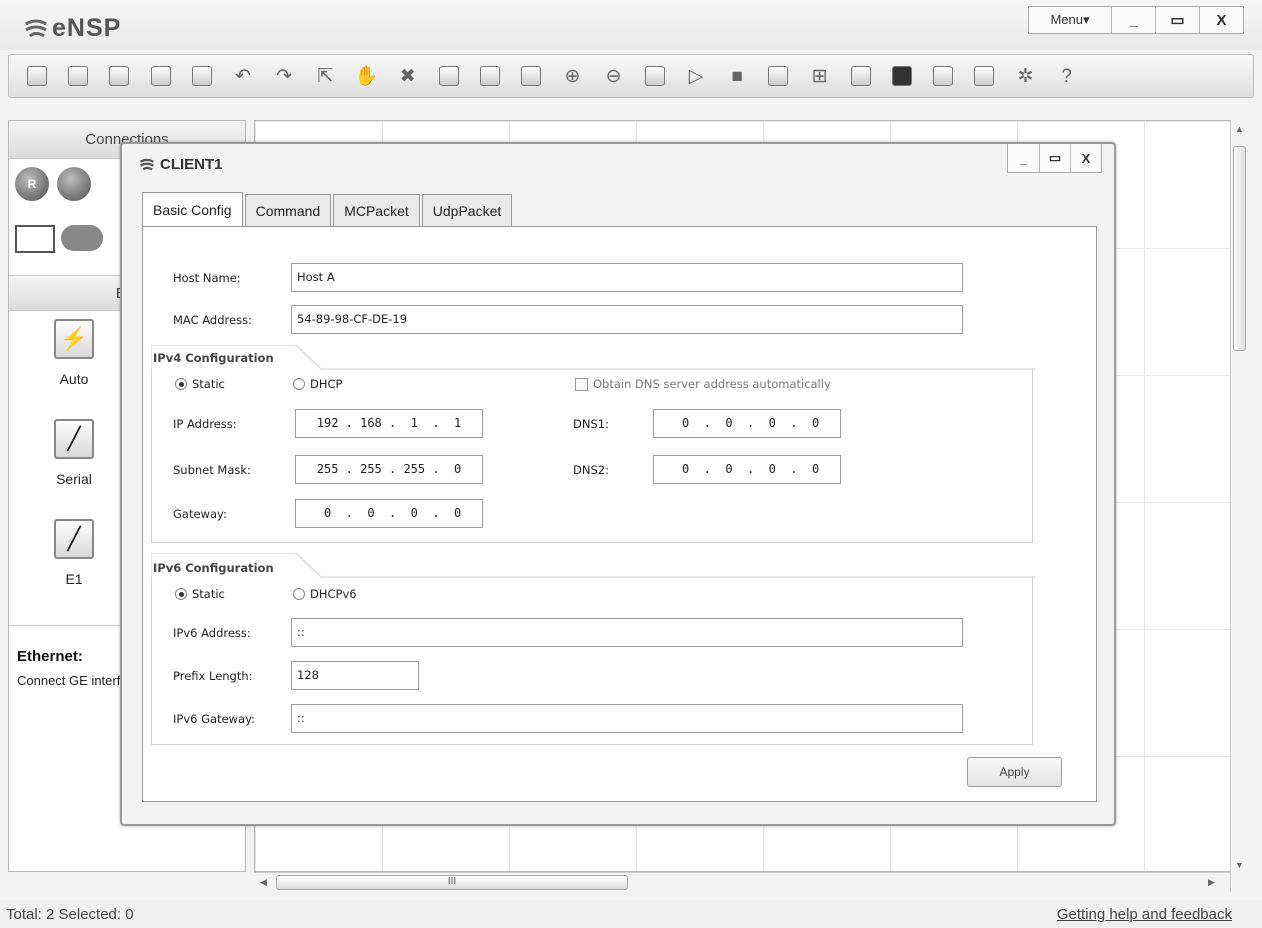  What do you see at coordinates (35, 239) in the screenshot?
I see `pc-icon` at bounding box center [35, 239].